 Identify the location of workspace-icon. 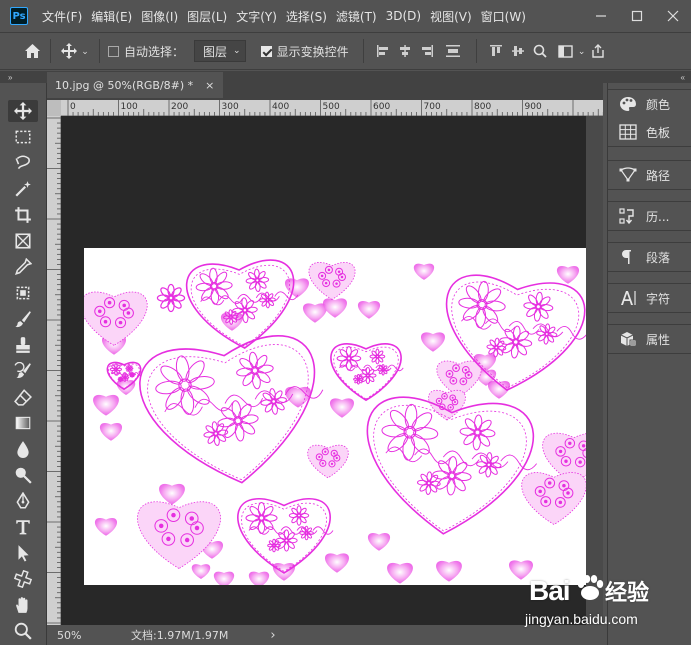
(566, 51).